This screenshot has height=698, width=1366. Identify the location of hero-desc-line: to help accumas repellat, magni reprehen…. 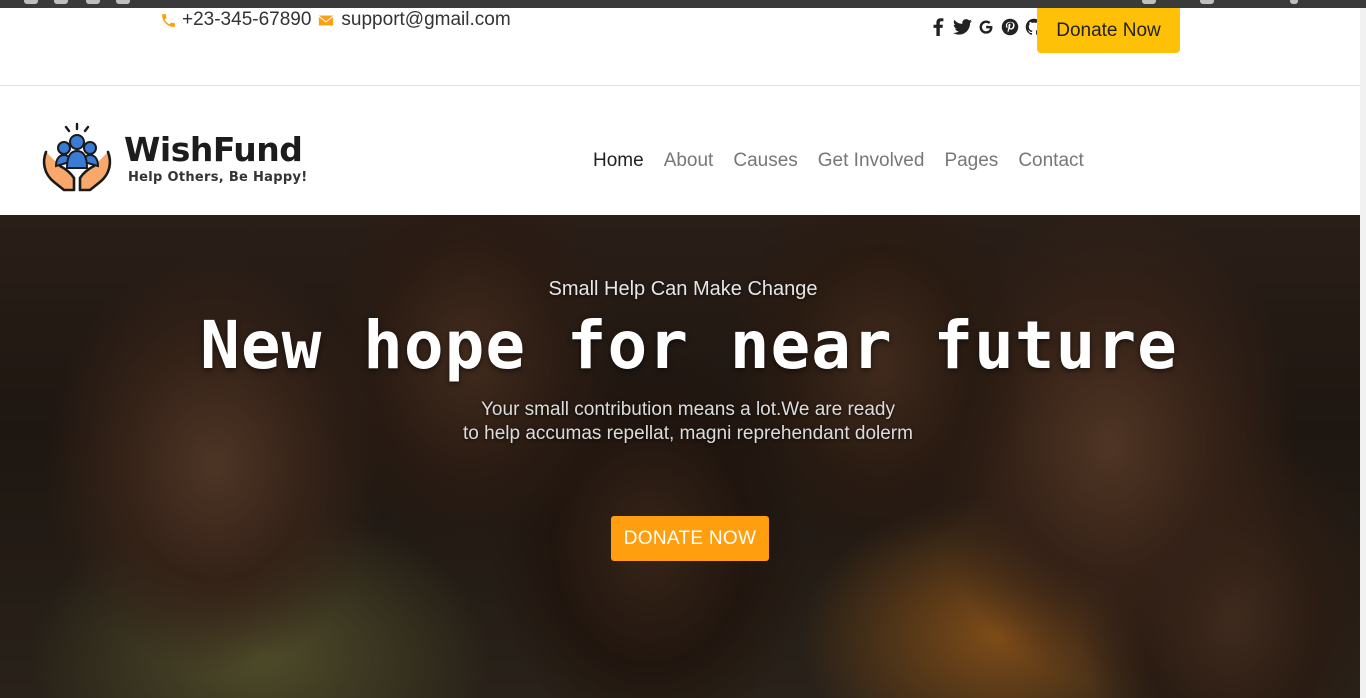
(688, 433).